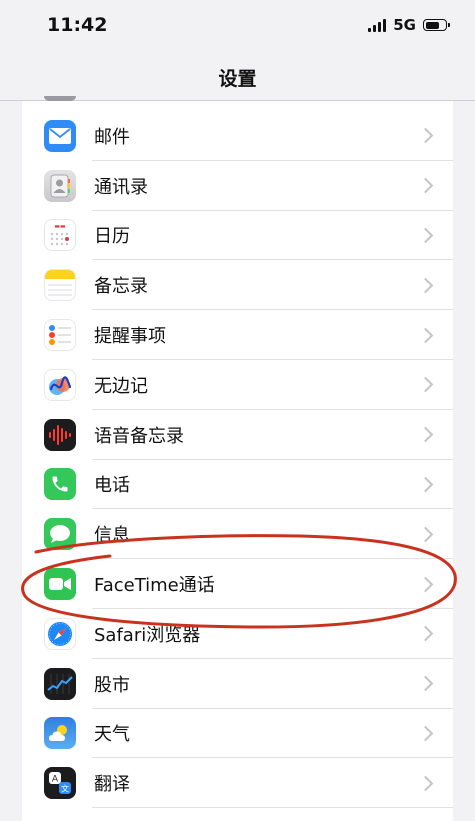  Describe the element at coordinates (237, 435) in the screenshot. I see `settings-row-voice-memos: 语音备忘录` at that location.